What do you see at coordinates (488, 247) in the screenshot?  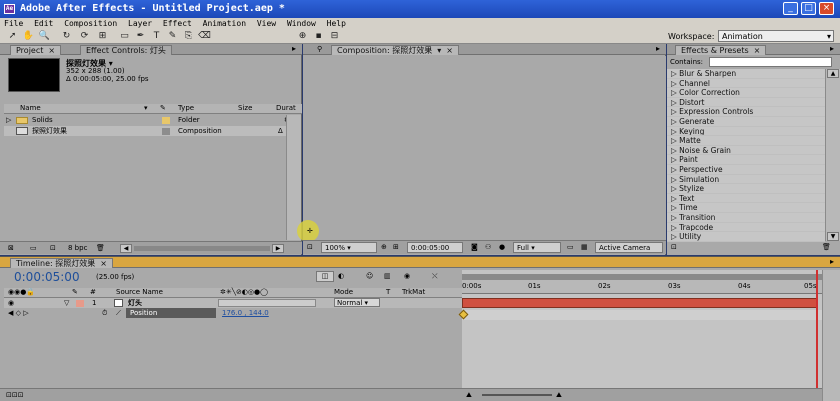 I see `show-snapshot-icon: ⚇` at bounding box center [488, 247].